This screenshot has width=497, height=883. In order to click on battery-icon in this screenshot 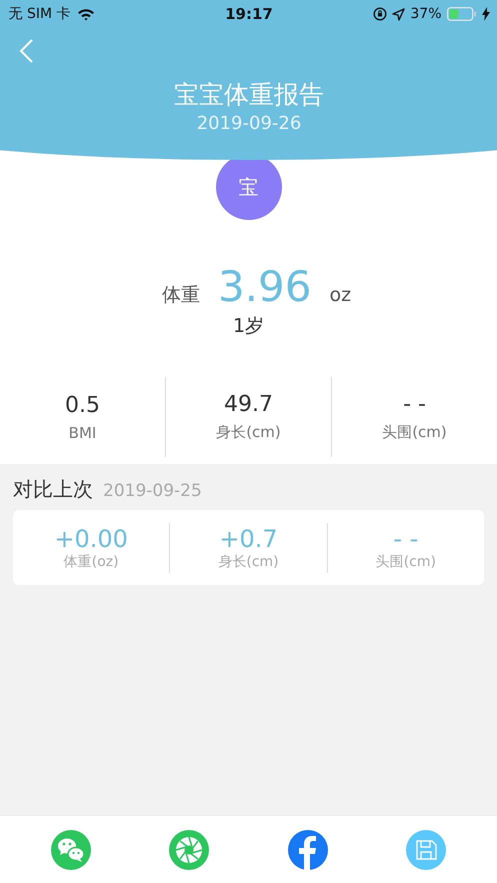, I will do `click(461, 14)`.